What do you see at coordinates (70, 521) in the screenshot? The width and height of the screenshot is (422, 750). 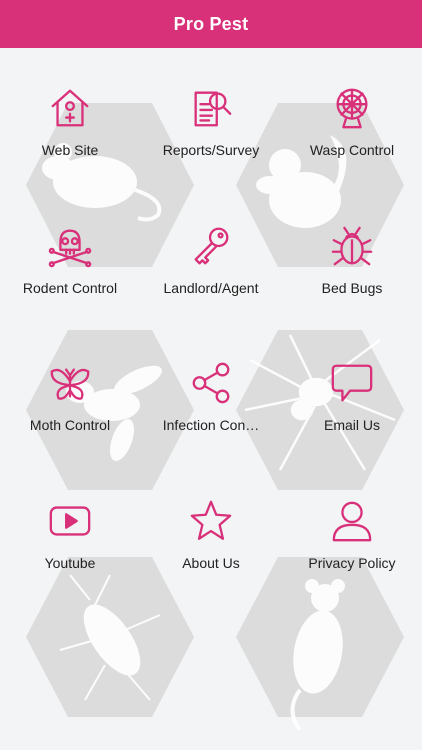 I see `youtube-icon` at bounding box center [70, 521].